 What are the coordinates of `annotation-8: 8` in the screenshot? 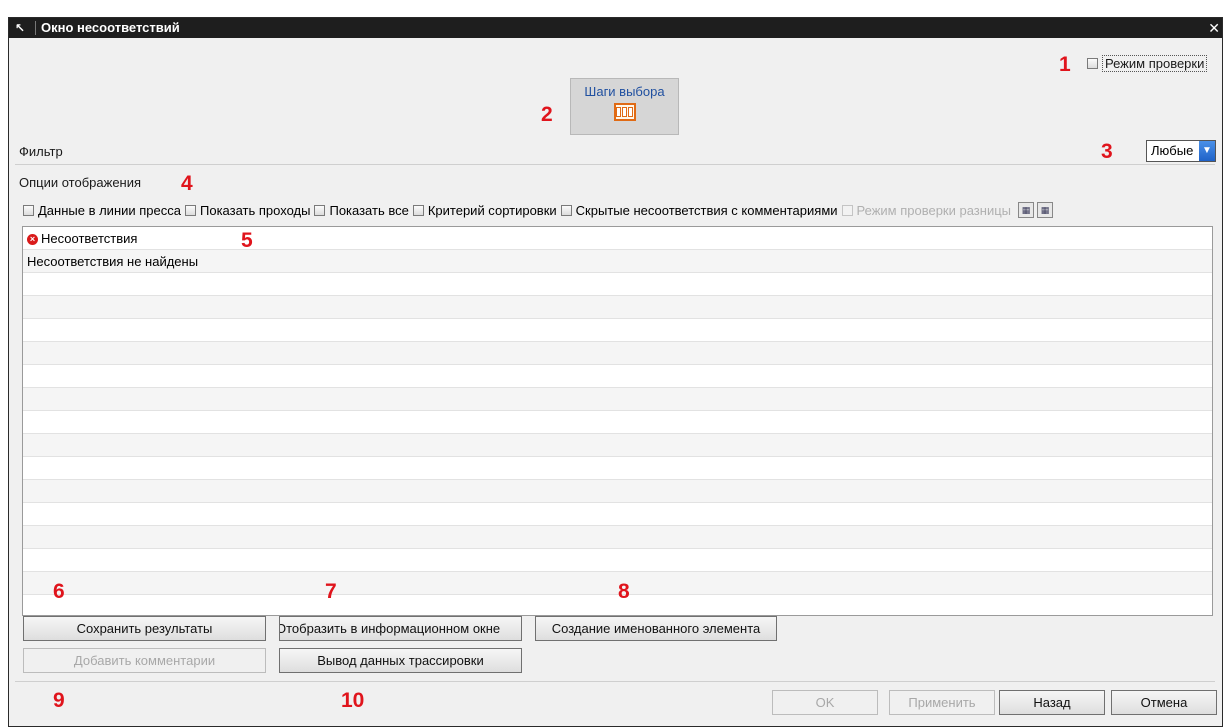 It's located at (624, 591).